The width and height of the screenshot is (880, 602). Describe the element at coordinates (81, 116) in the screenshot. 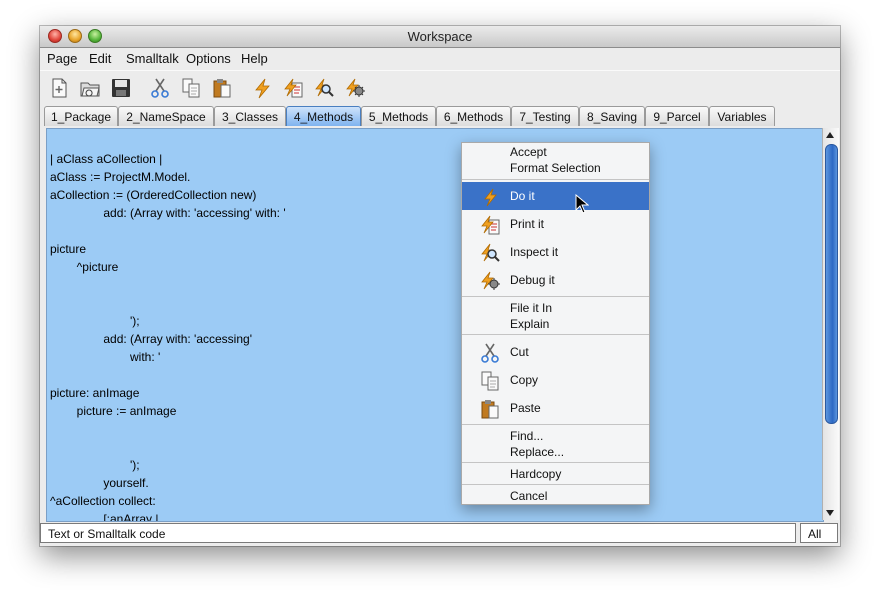

I see `tab-1-package: 1_Package` at that location.